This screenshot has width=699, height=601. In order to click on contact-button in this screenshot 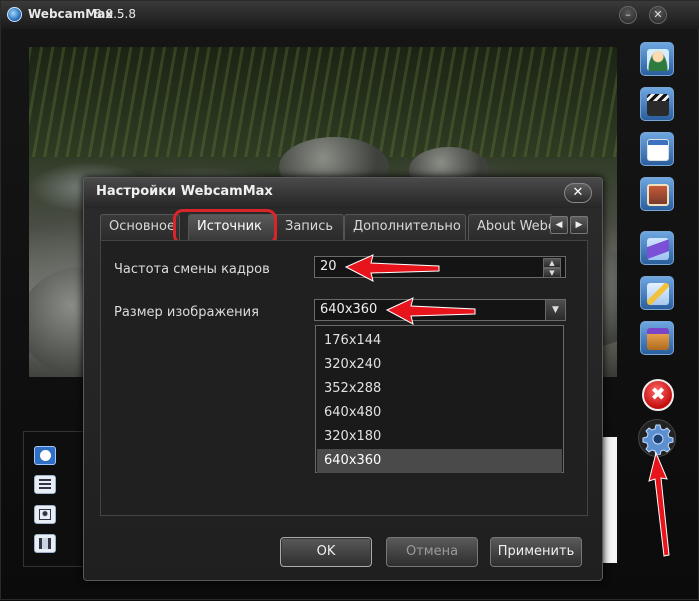, I will do `click(45, 514)`.